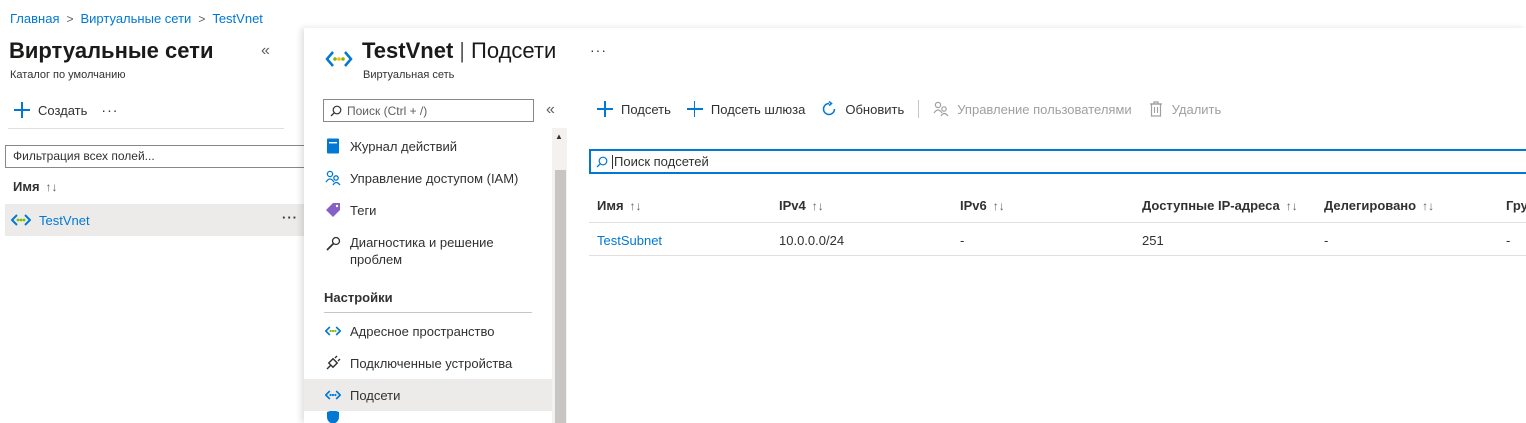  What do you see at coordinates (428, 331) in the screenshot?
I see `menu-item-address-space: Адресное пространство` at bounding box center [428, 331].